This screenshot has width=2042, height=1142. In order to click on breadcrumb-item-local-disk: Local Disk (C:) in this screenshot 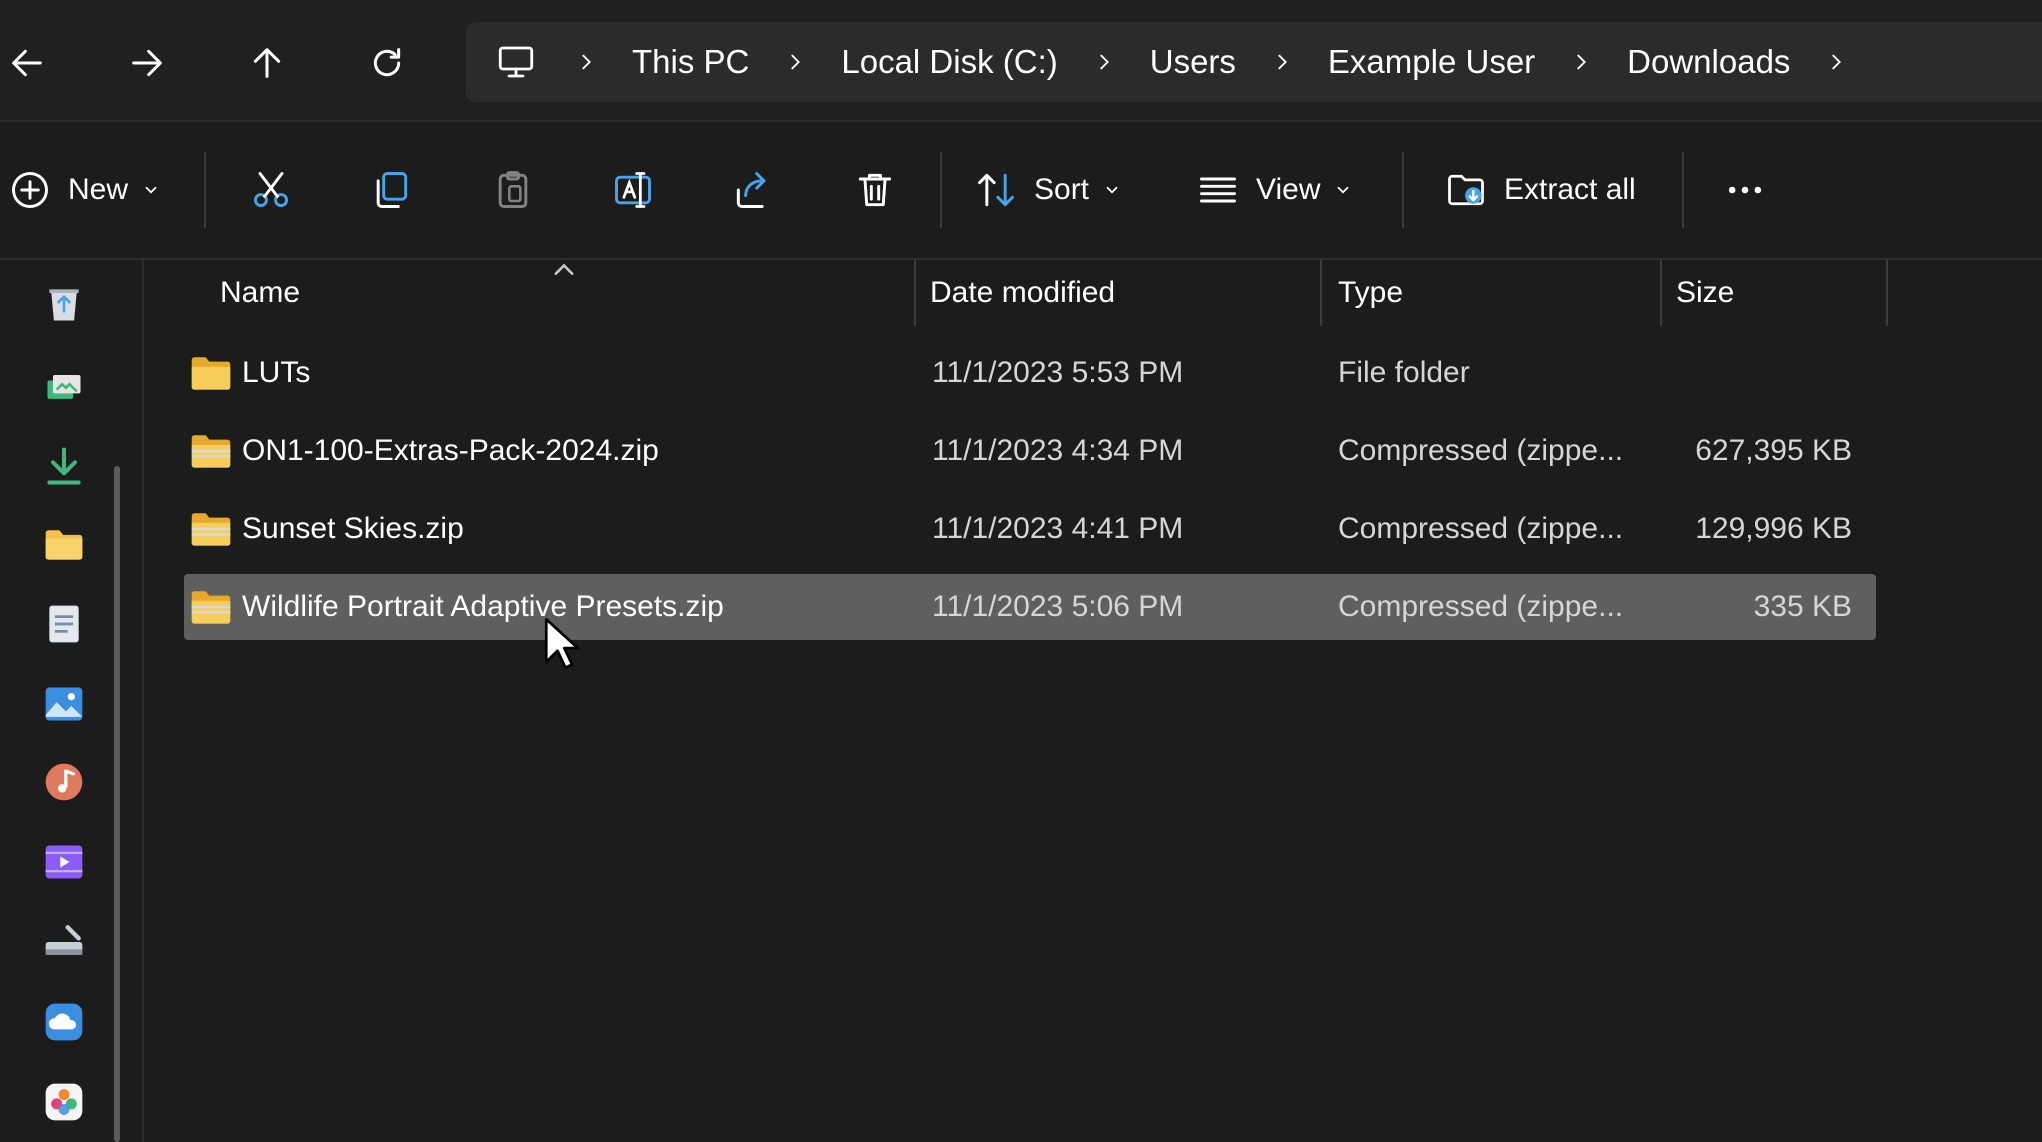, I will do `click(949, 62)`.